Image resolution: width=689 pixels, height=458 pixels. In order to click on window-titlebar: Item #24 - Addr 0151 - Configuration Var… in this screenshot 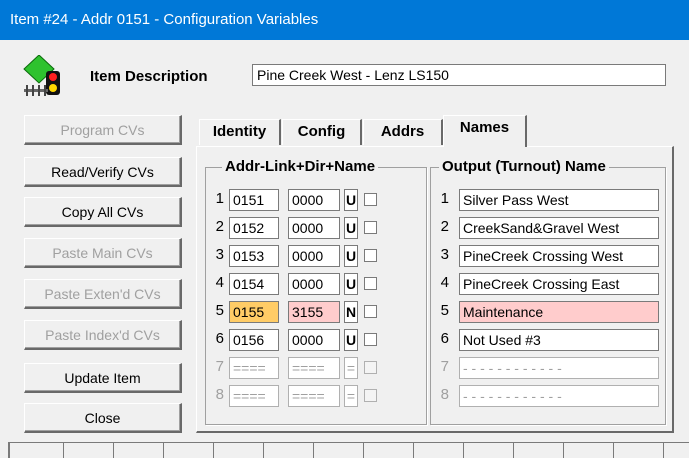, I will do `click(344, 20)`.